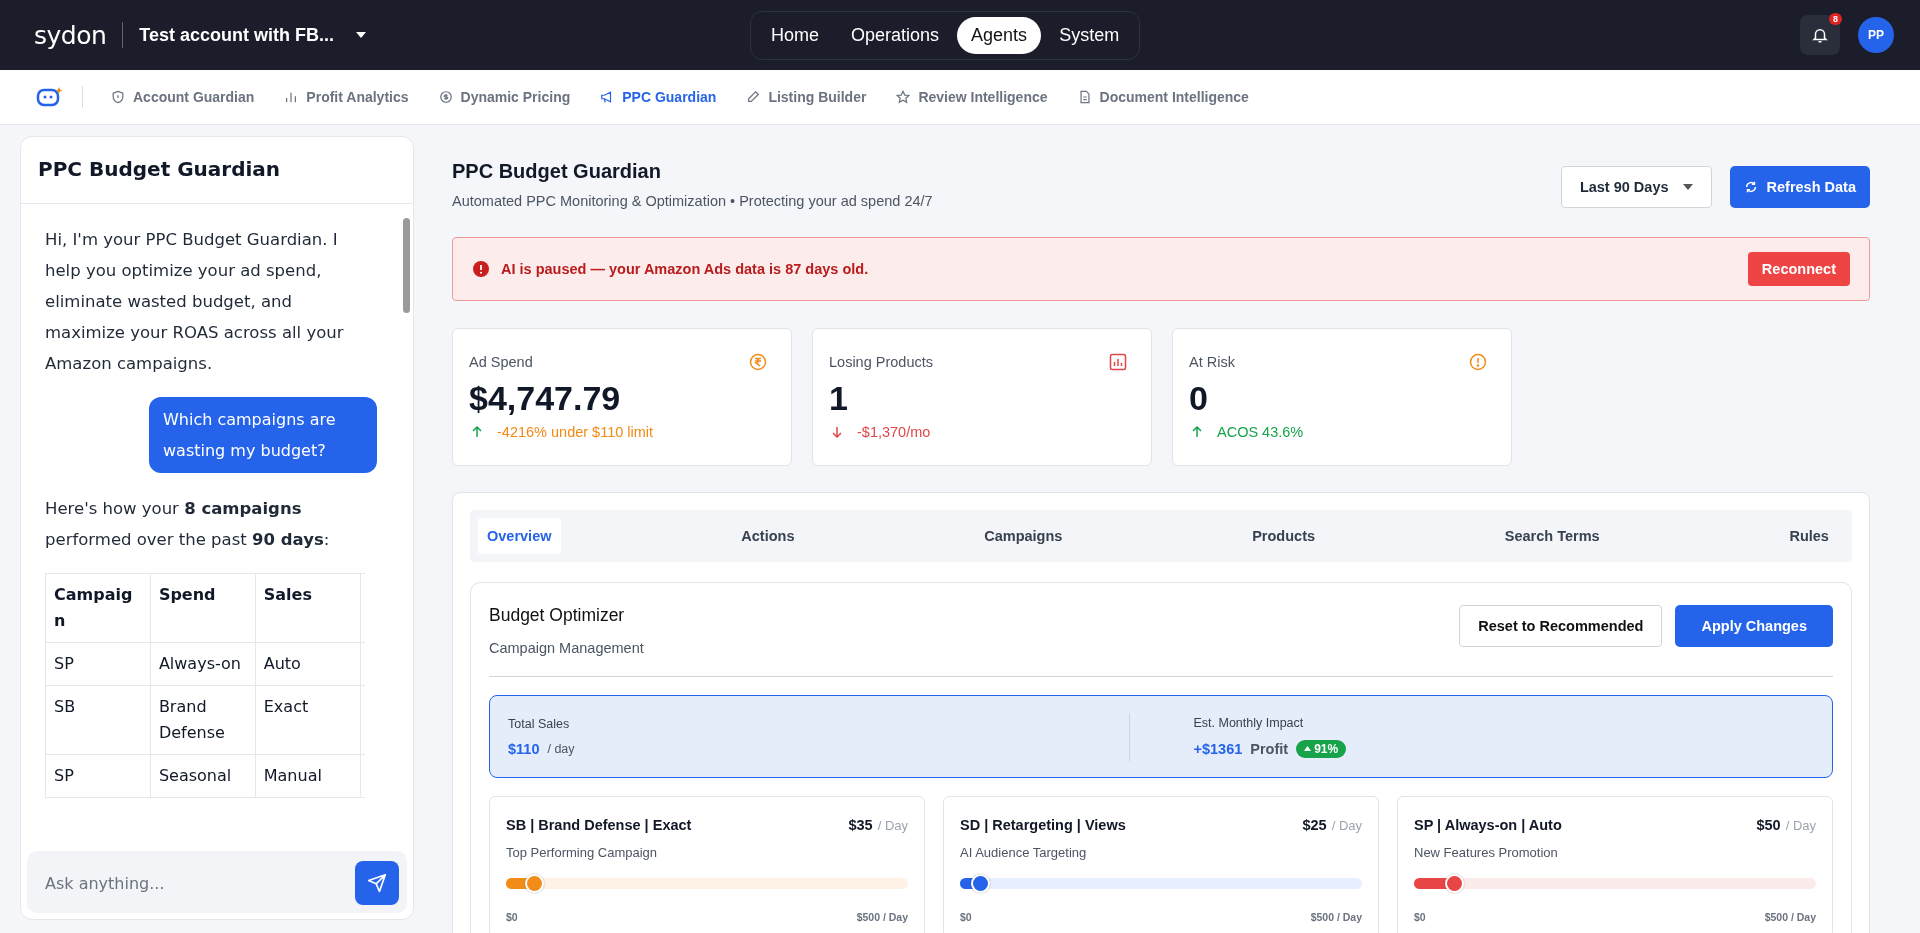 The width and height of the screenshot is (1920, 933). I want to click on logo: sydon, so click(70, 35).